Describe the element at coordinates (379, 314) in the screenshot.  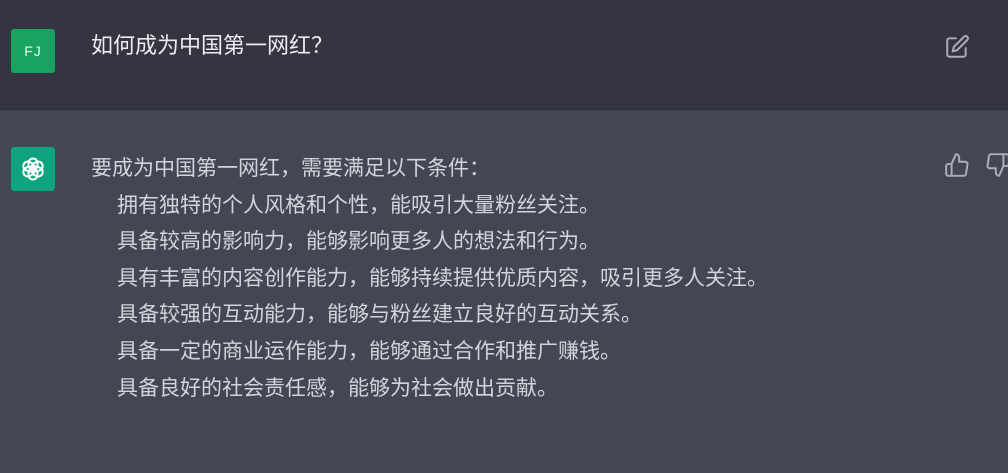
I see `list-item: 具备较强的互动能力，能够与粉丝建立良好的互动关系。` at that location.